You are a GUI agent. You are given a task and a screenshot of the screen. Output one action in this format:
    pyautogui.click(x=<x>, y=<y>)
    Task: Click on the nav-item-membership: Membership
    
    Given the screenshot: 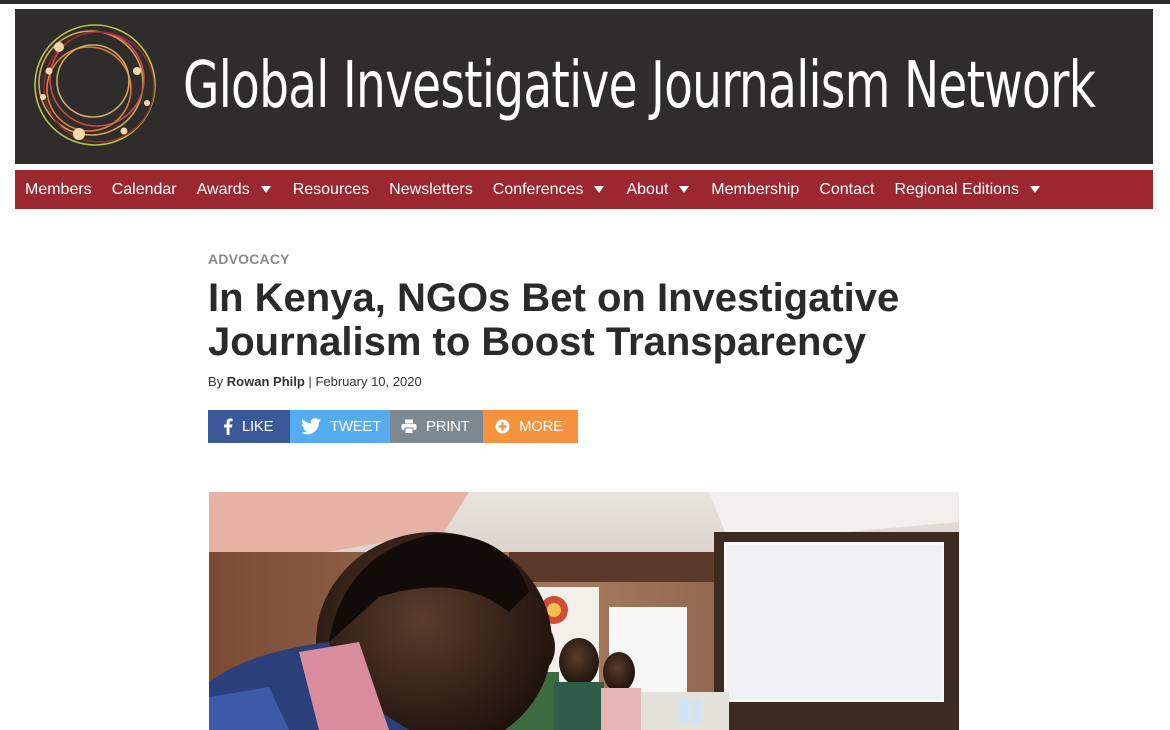 What is the action you would take?
    pyautogui.click(x=755, y=189)
    